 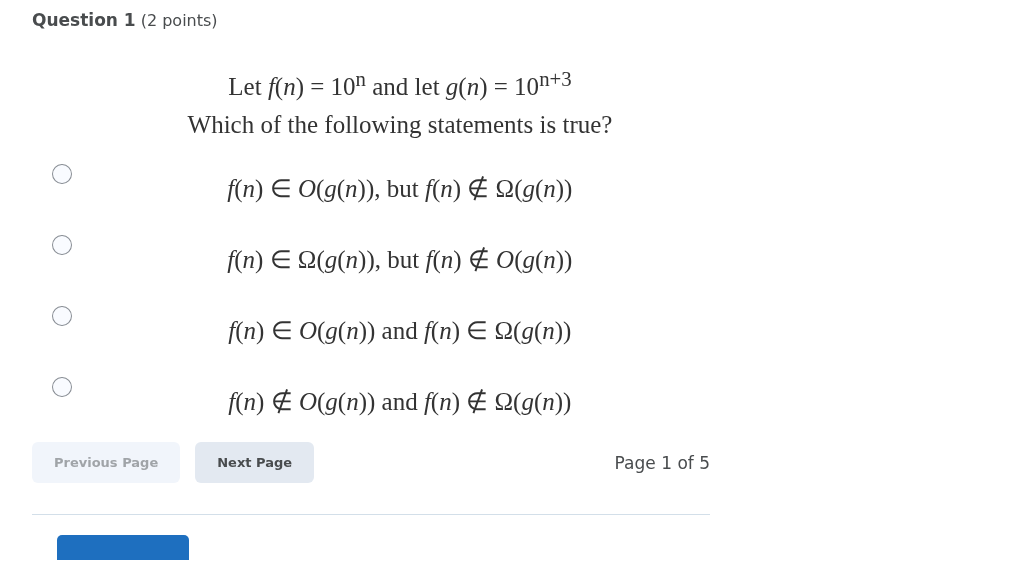 What do you see at coordinates (84, 20) in the screenshot?
I see `question-title: Question 1` at bounding box center [84, 20].